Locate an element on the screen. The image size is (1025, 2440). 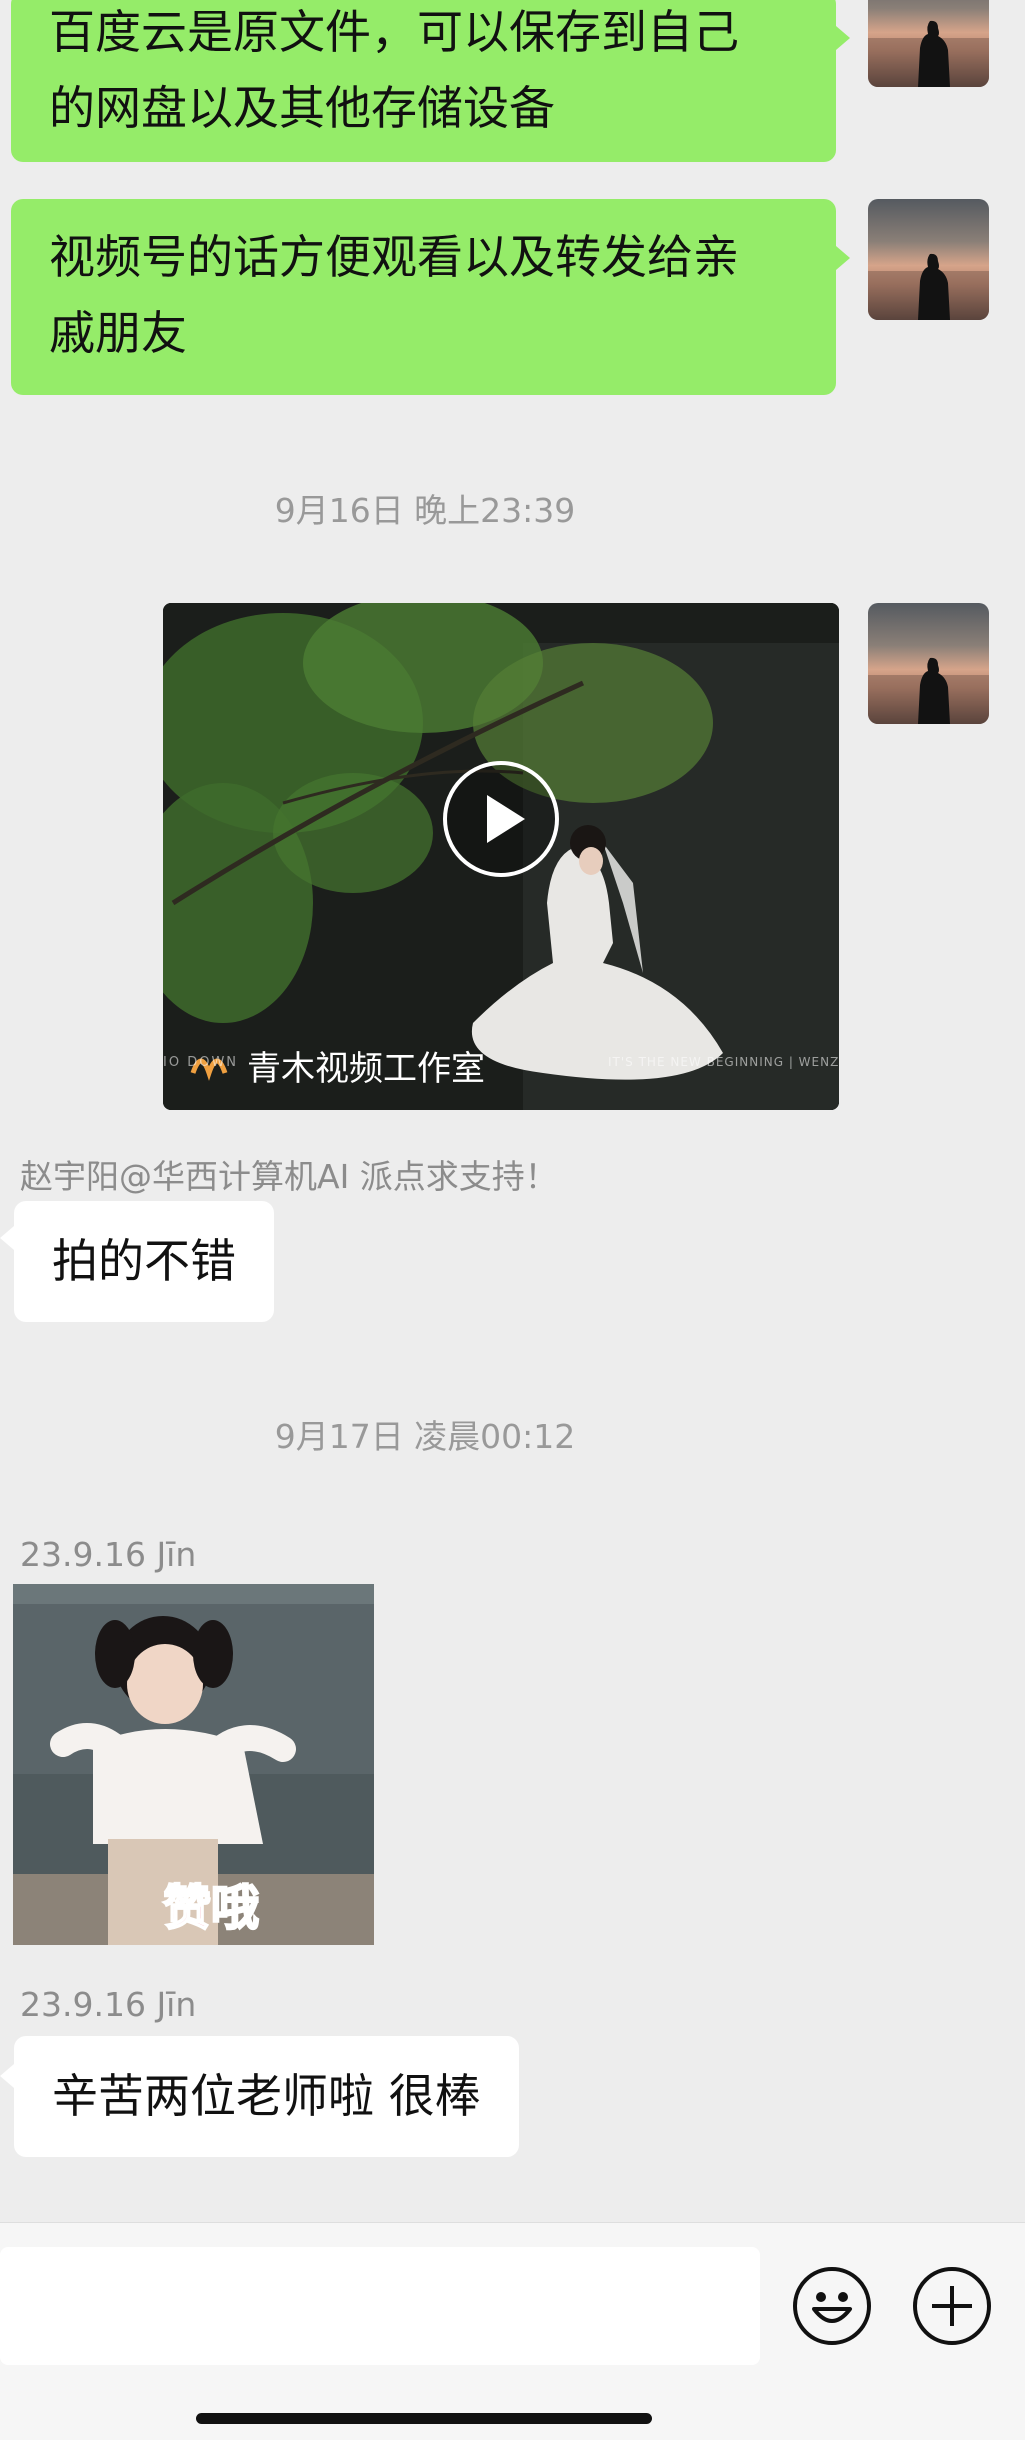
input-bar is located at coordinates (512, 2331).